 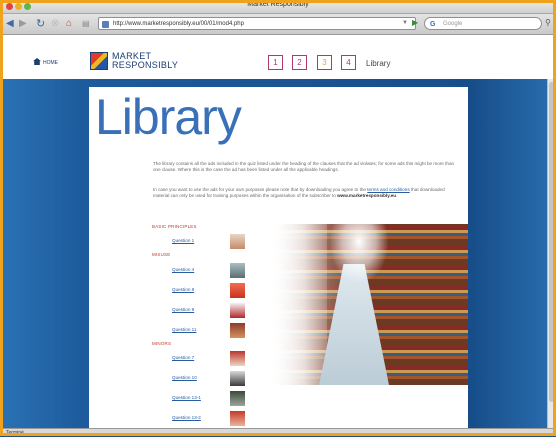 I want to click on question-link: Question 9, so click(x=183, y=309).